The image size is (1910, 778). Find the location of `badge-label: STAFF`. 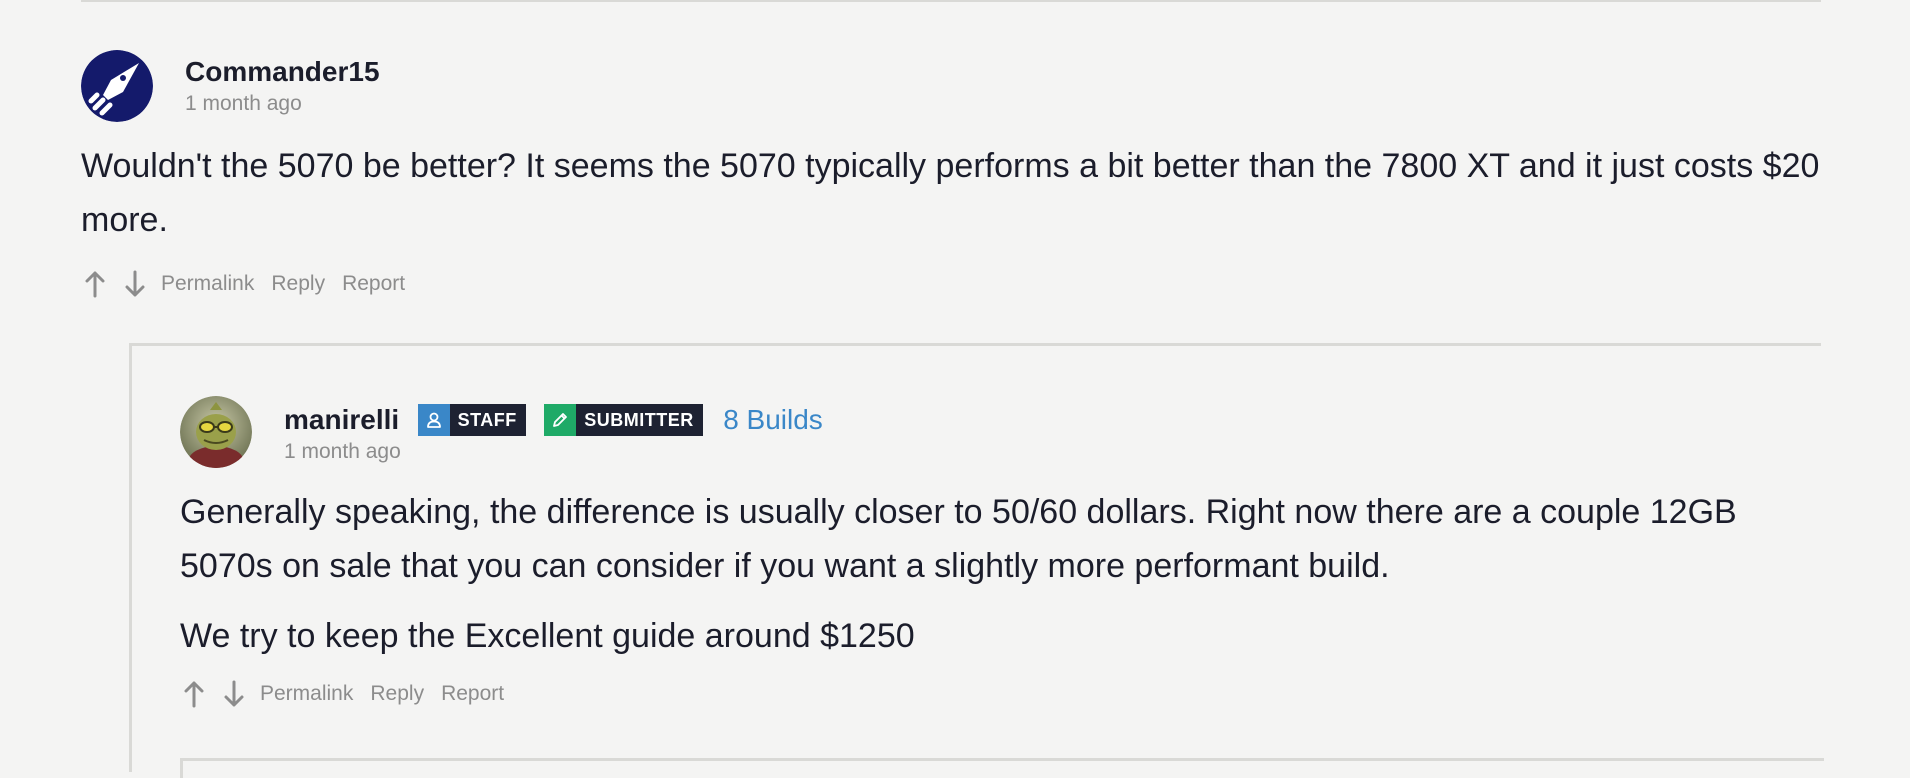

badge-label: STAFF is located at coordinates (487, 420).